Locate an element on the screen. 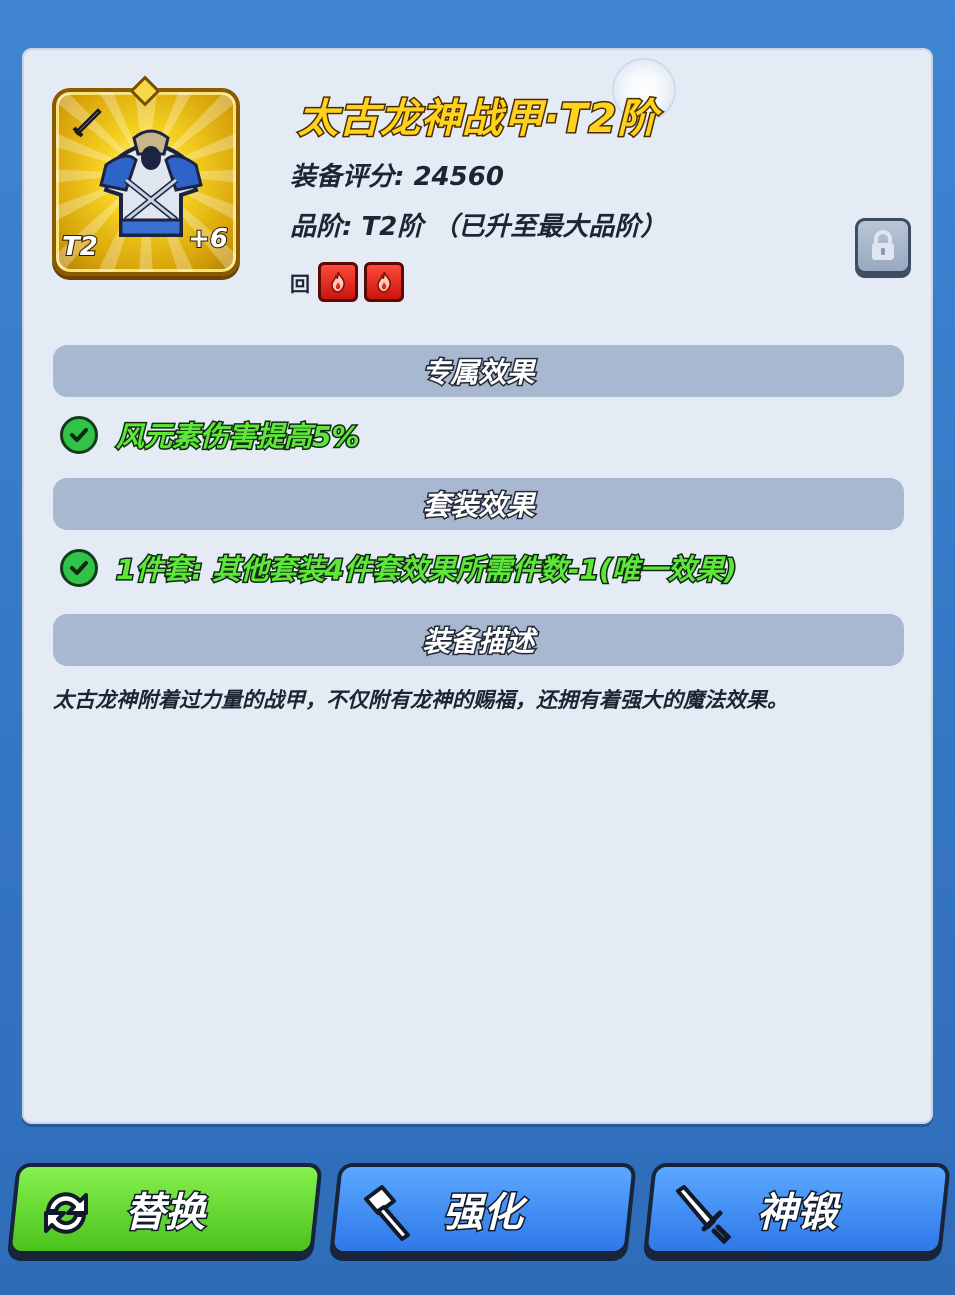 The height and width of the screenshot is (1295, 955). enhance-button: 强化 is located at coordinates (483, 1209).